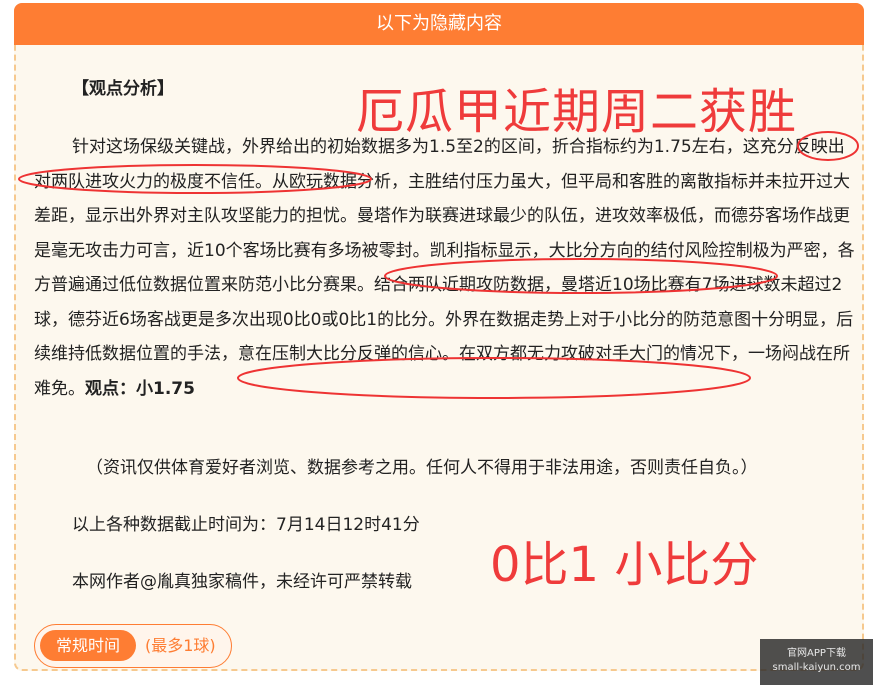 The width and height of the screenshot is (883, 696). Describe the element at coordinates (577, 112) in the screenshot. I see `headline-overlay: 厄瓜甲近期周二获胜` at that location.